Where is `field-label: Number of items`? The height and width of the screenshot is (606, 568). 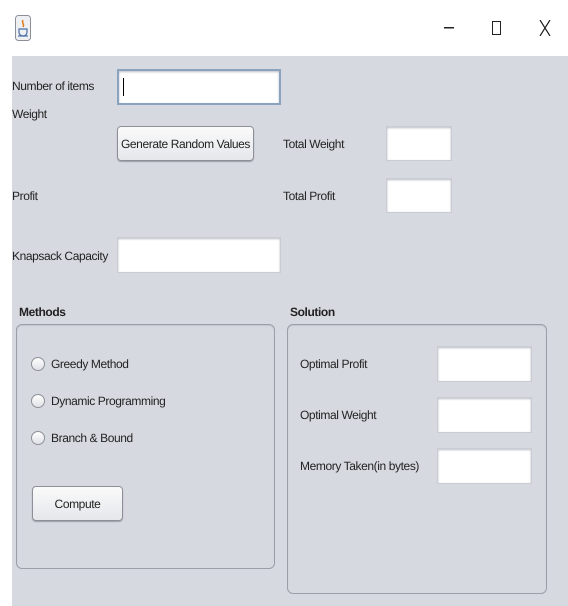
field-label: Number of items is located at coordinates (54, 86).